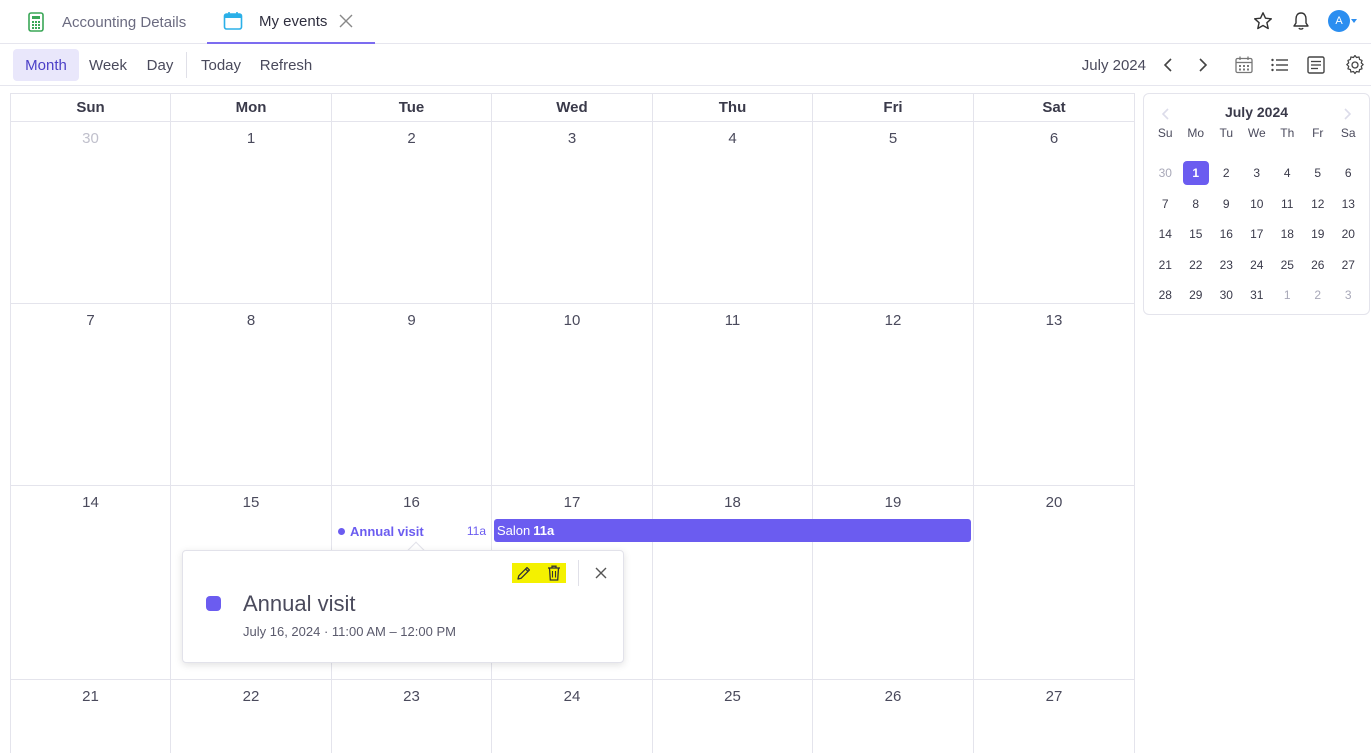 This screenshot has width=1371, height=753. What do you see at coordinates (1054, 716) in the screenshot?
I see `day-cell: 27` at bounding box center [1054, 716].